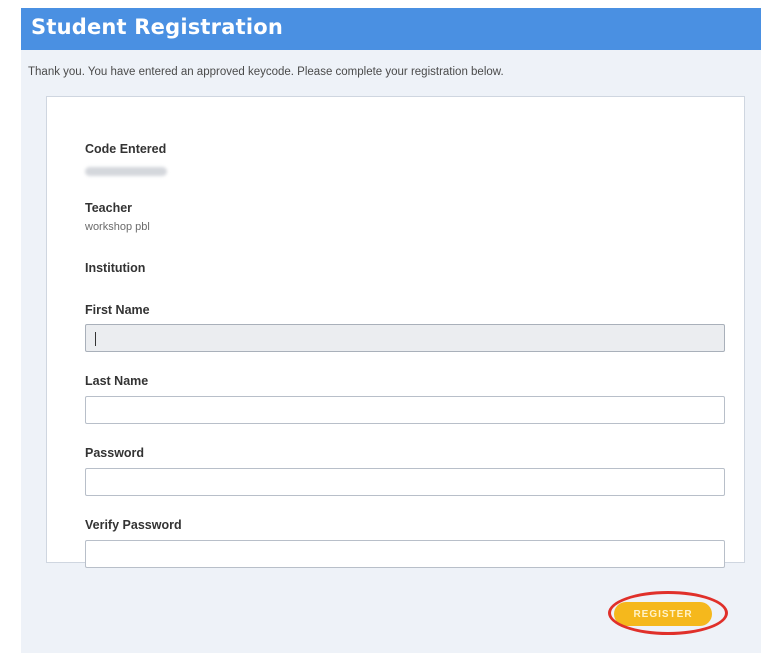 The height and width of the screenshot is (653, 761). I want to click on verify-password-label: Verify Password, so click(133, 525).